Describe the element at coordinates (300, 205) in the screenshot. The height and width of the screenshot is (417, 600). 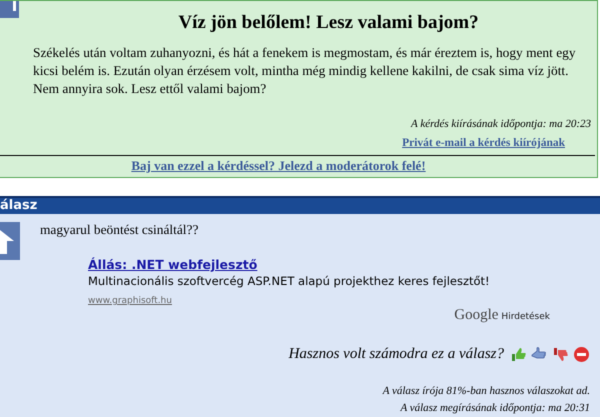
I see `section-header: álasz` at that location.